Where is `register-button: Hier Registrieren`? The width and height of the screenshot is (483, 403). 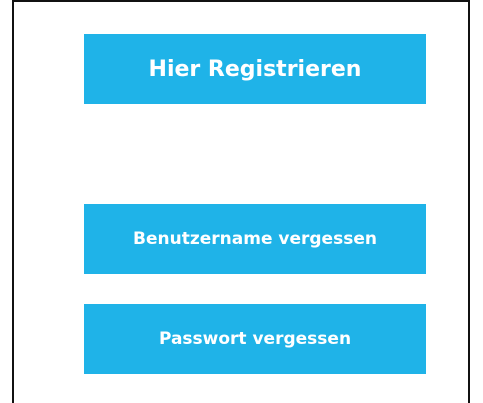 register-button: Hier Registrieren is located at coordinates (255, 69).